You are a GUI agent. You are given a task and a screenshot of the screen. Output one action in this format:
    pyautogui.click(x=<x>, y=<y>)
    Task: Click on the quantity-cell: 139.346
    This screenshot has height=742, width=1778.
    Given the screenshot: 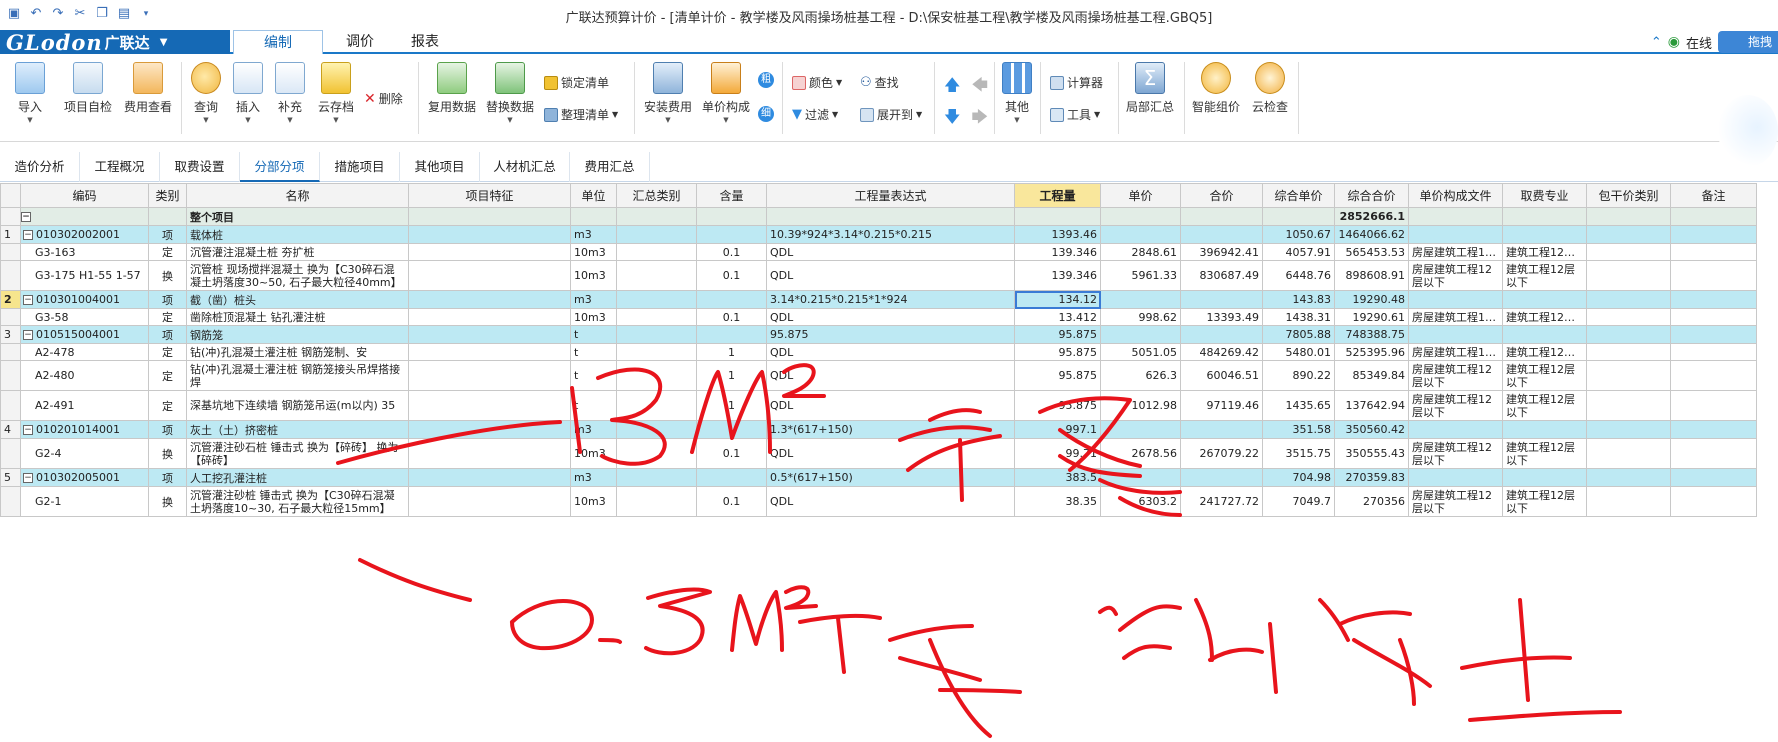 What is the action you would take?
    pyautogui.click(x=1057, y=252)
    